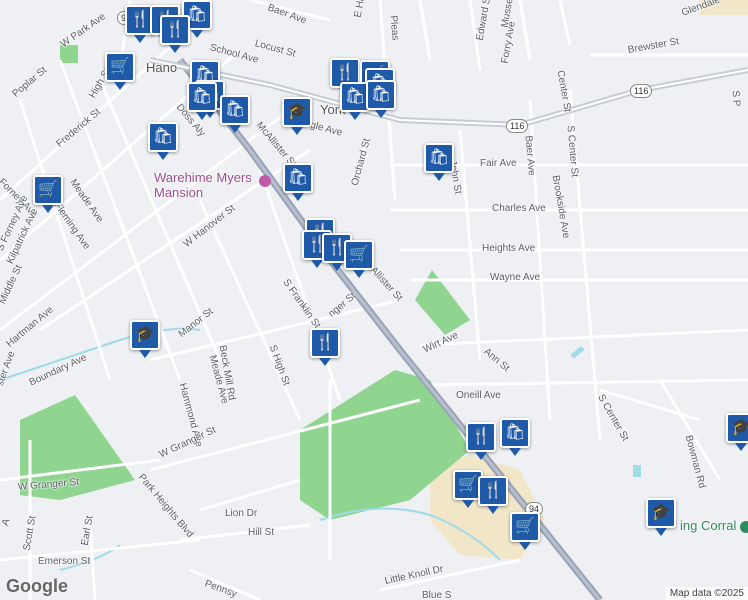 This screenshot has height=600, width=748. What do you see at coordinates (261, 532) in the screenshot?
I see `street-label: Hill St` at bounding box center [261, 532].